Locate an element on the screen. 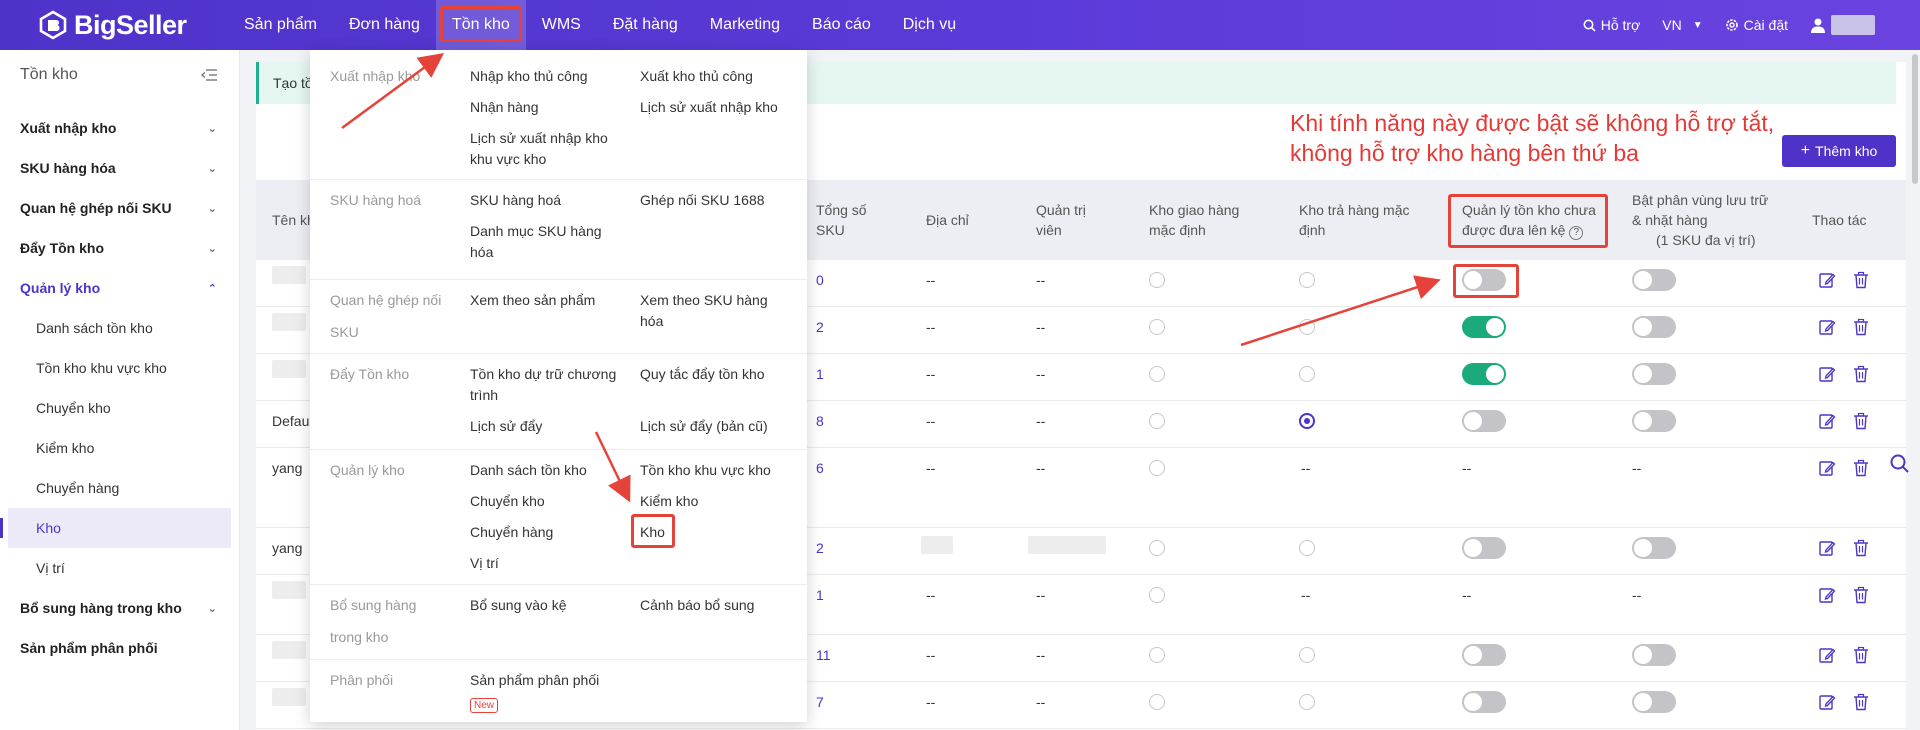 Image resolution: width=1920 pixels, height=730 pixels. total-sku-link: 7 is located at coordinates (820, 702).